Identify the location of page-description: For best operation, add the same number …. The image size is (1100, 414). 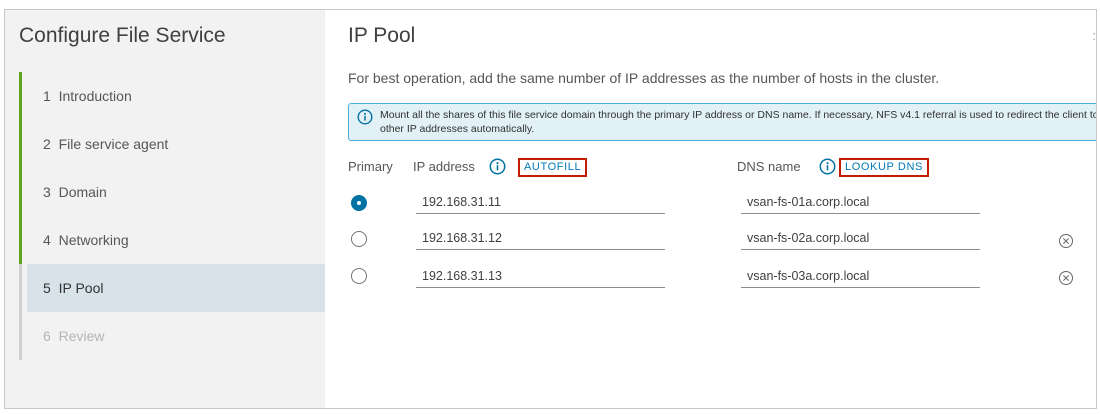
(644, 78).